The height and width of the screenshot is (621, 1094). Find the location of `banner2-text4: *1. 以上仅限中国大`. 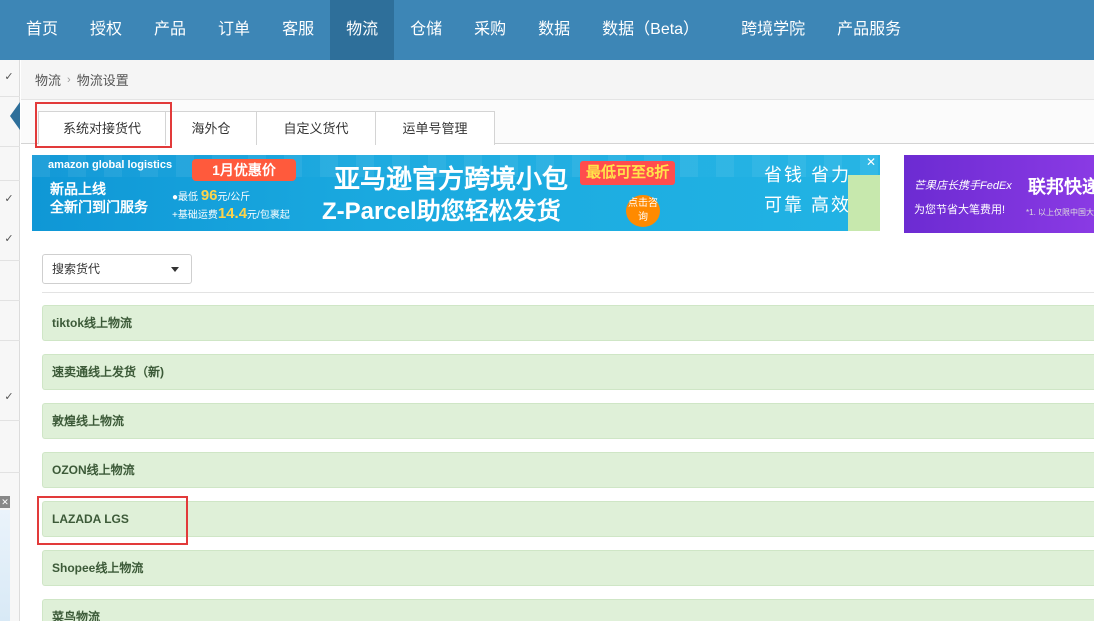

banner2-text4: *1. 以上仅限中国大 is located at coordinates (1060, 212).